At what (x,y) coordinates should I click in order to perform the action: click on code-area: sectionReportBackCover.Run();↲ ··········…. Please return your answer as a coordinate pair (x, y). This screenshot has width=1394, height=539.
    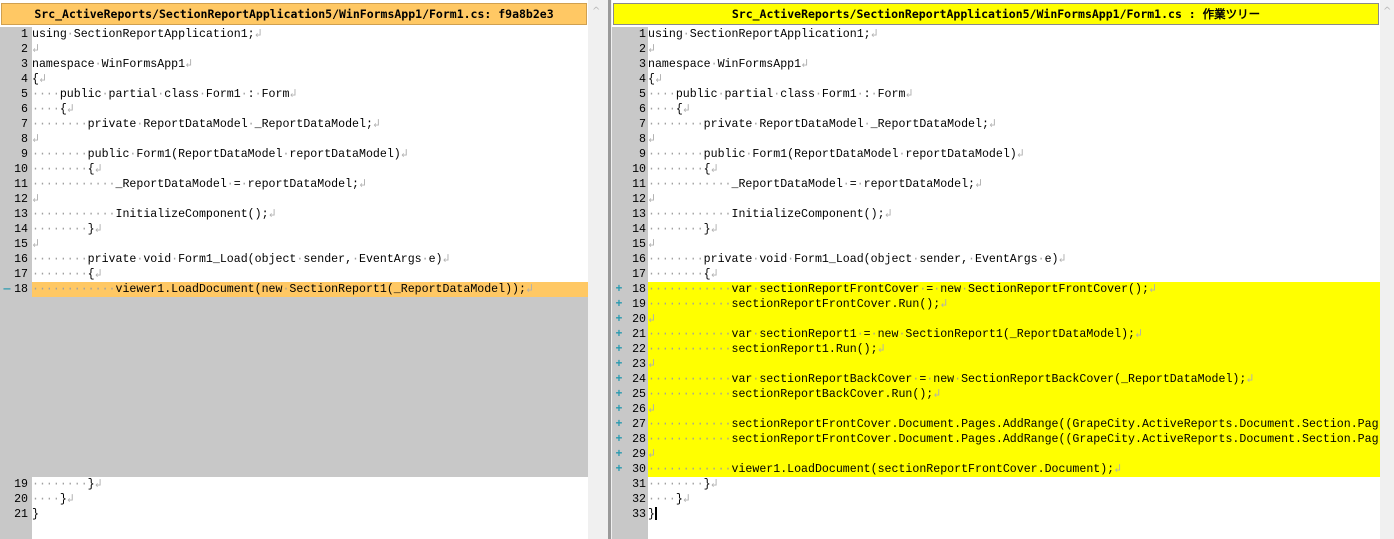
    Looking at the image, I should click on (1014, 394).